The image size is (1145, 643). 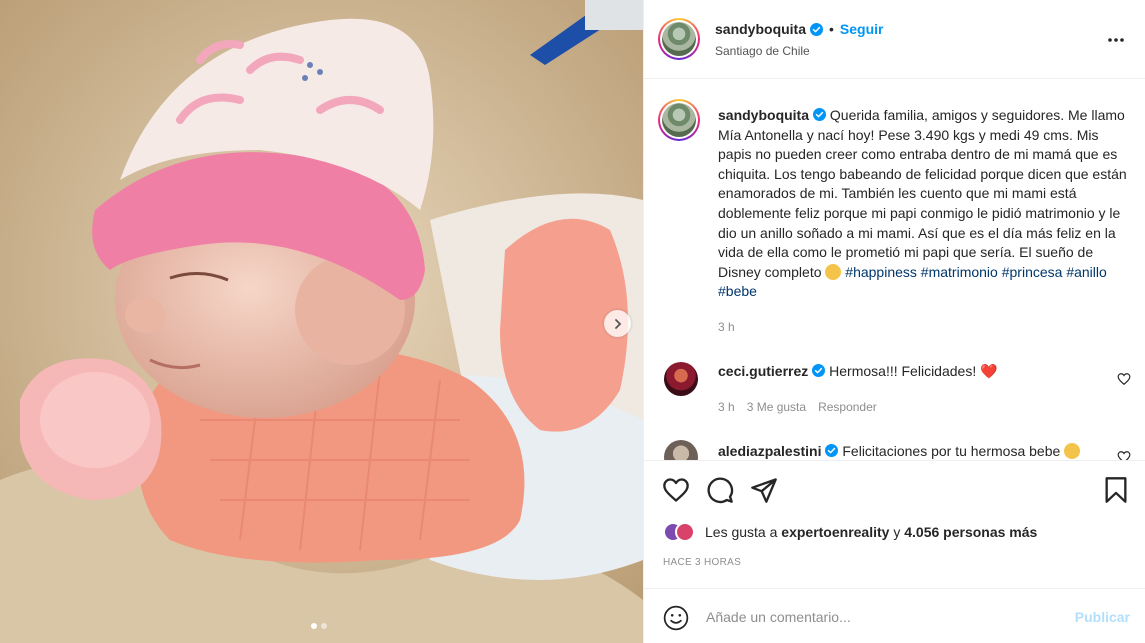 What do you see at coordinates (970, 532) in the screenshot?
I see `likes-others: 4.056 personas más` at bounding box center [970, 532].